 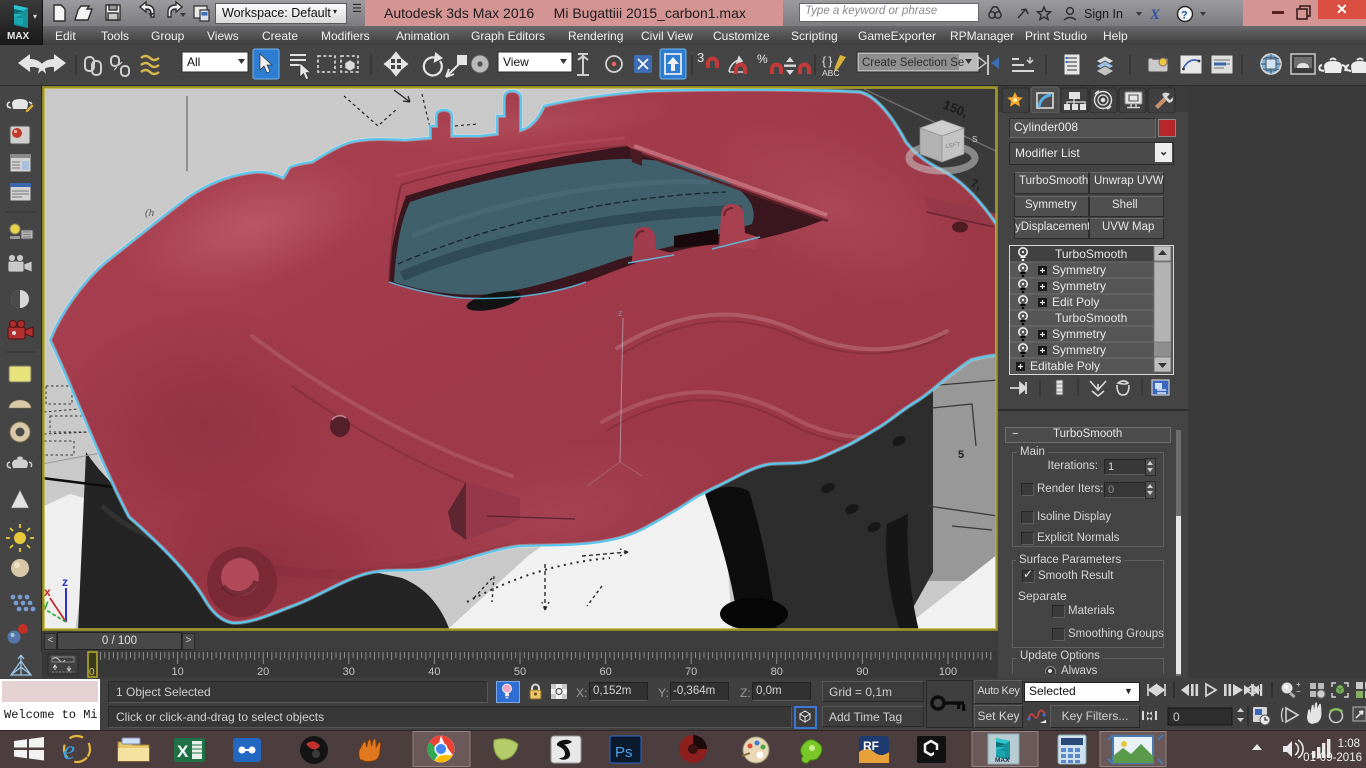 I want to click on svg-text: Sign In, so click(x=1103, y=14).